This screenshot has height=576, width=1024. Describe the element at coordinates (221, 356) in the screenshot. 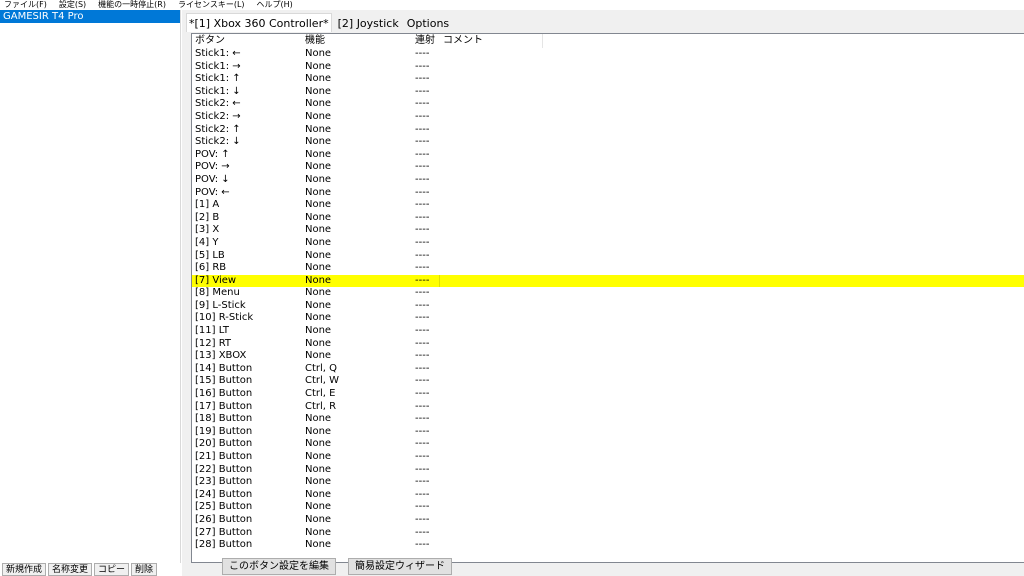

I see `cell-button: [13] XBOX` at that location.